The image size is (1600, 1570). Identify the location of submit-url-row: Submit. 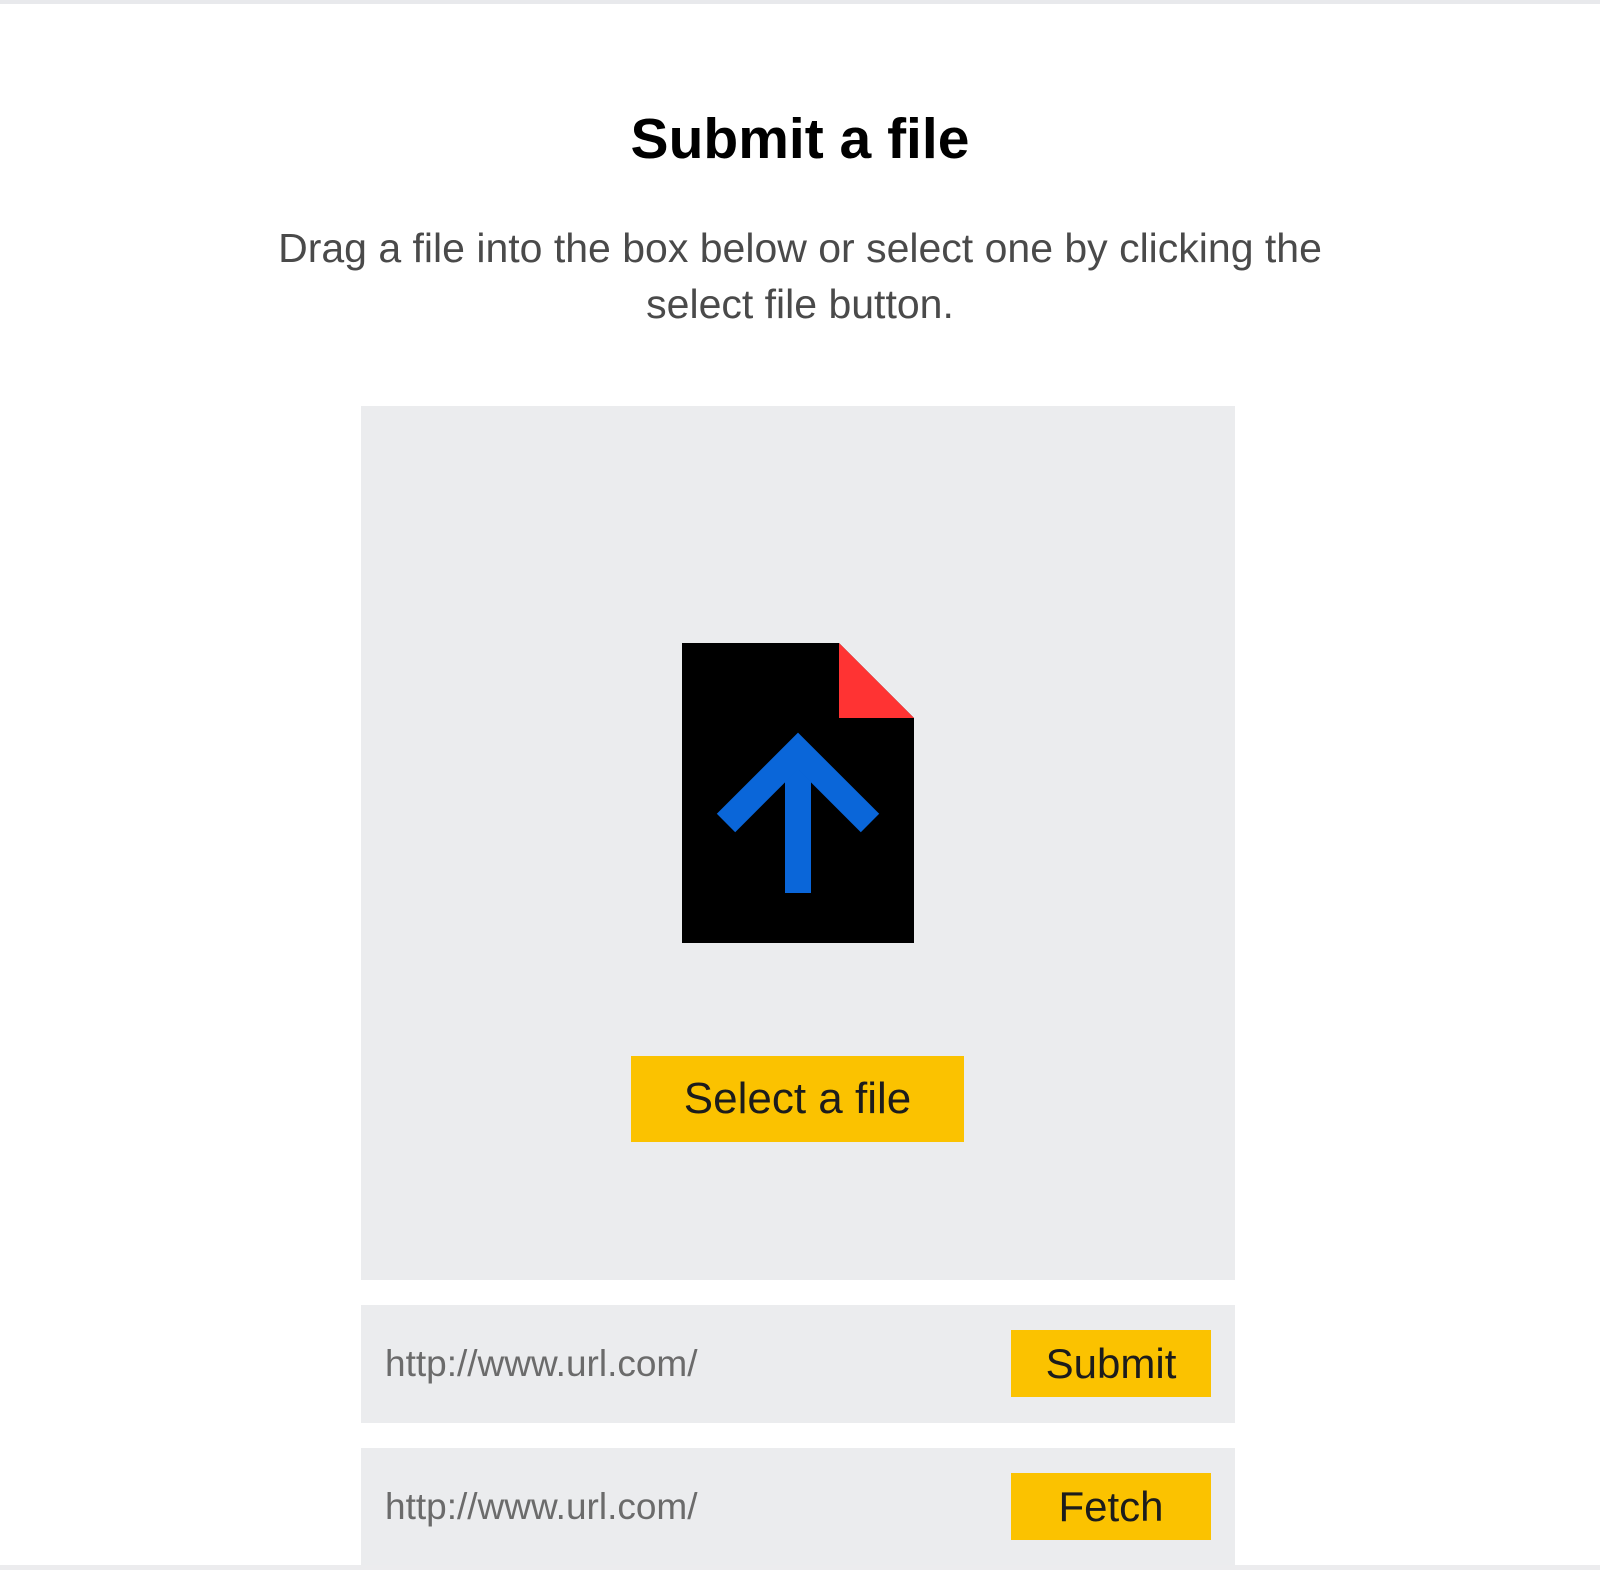
(798, 1364).